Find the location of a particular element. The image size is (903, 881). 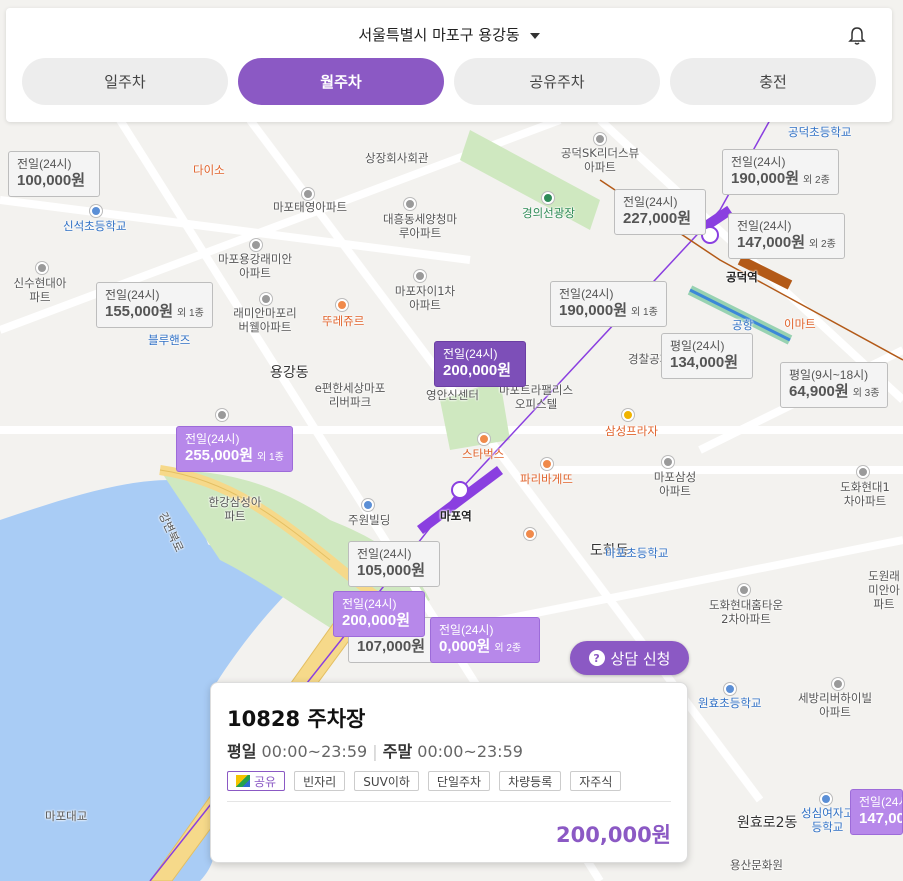

parking-marker: 전일(24시) 0,000원 외 2종 is located at coordinates (485, 640).